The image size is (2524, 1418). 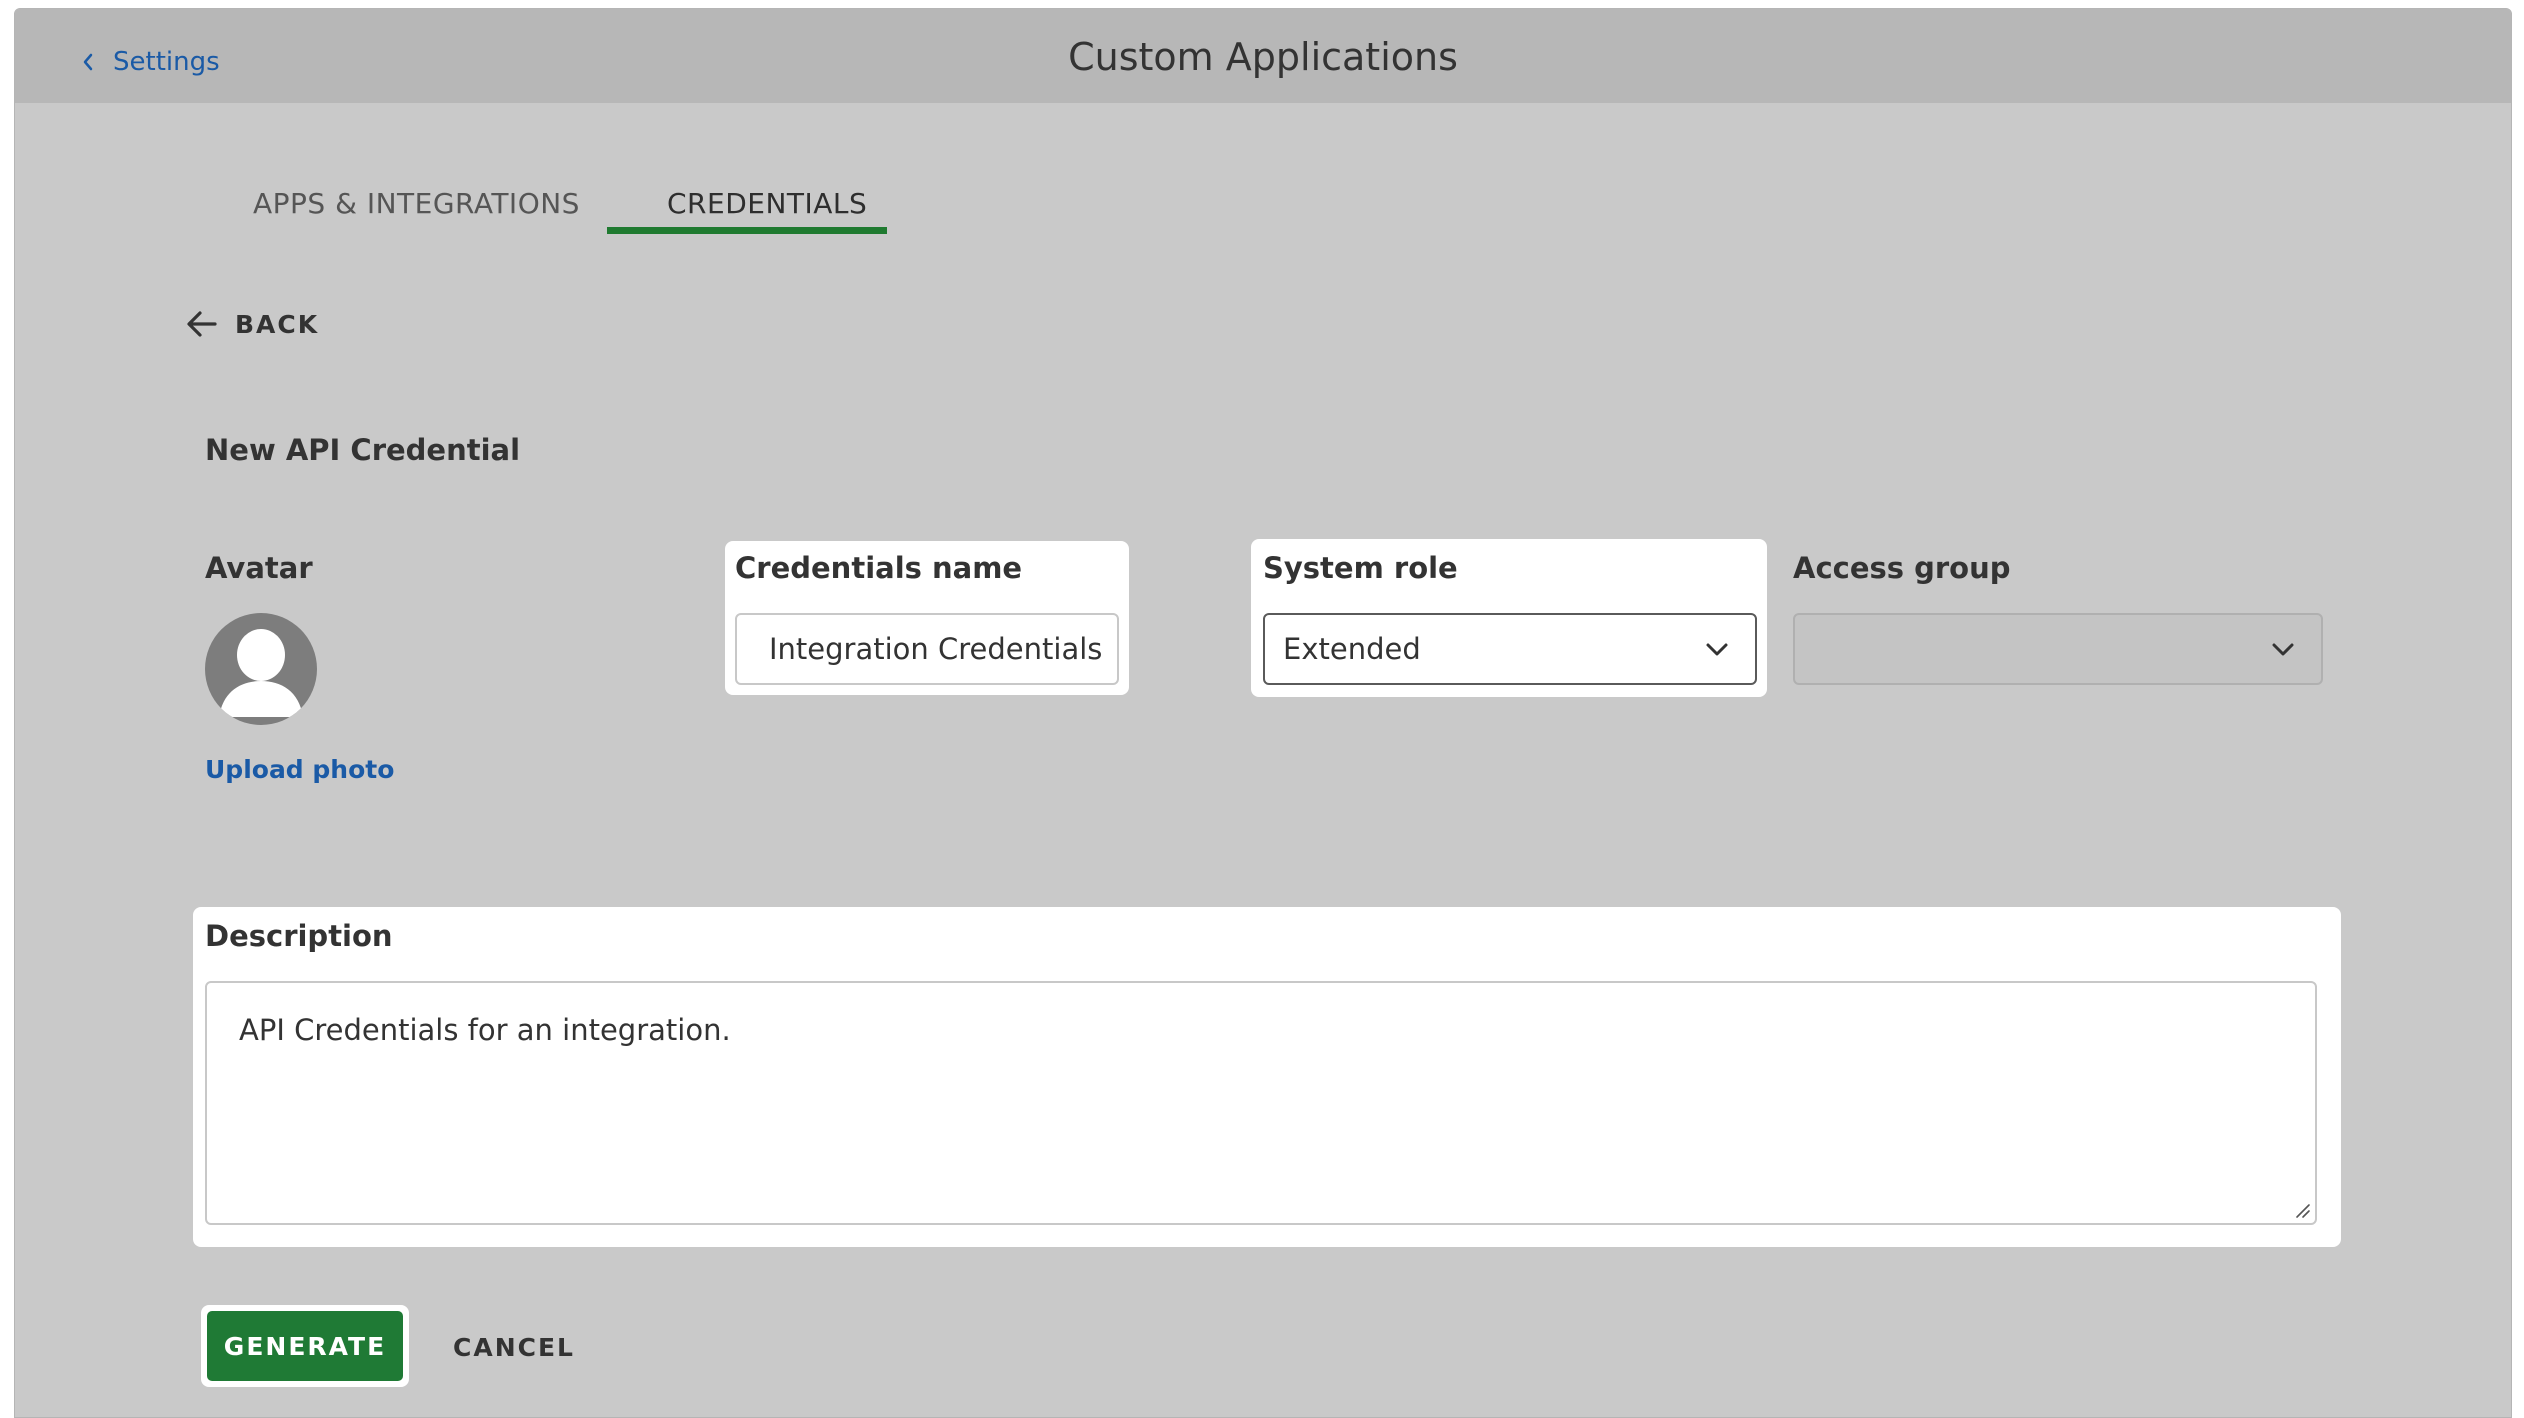 I want to click on system-role-label: System role, so click(x=1360, y=568).